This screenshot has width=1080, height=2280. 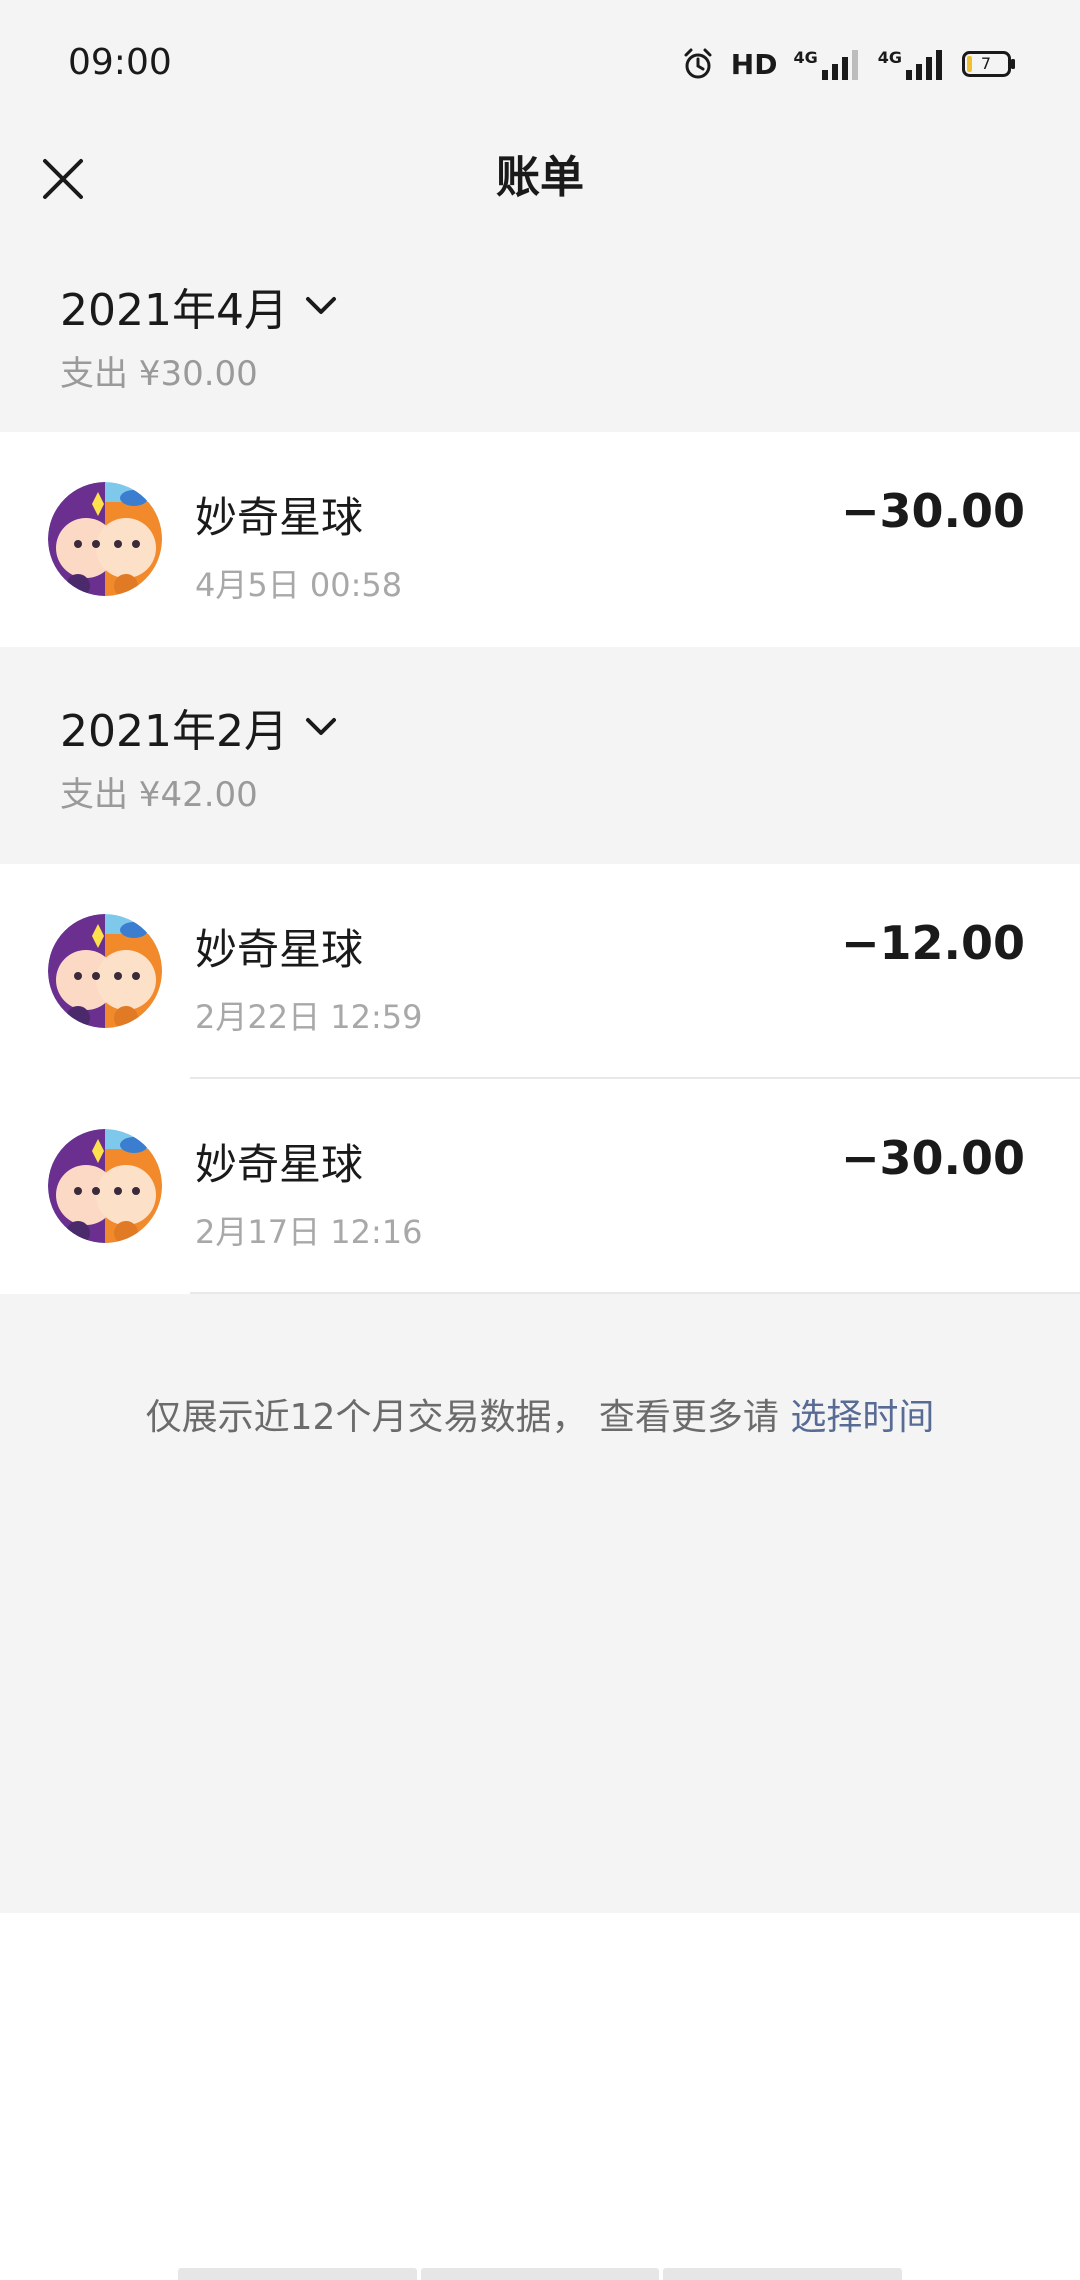 What do you see at coordinates (932, 943) in the screenshot?
I see `transaction-amount: −12.00` at bounding box center [932, 943].